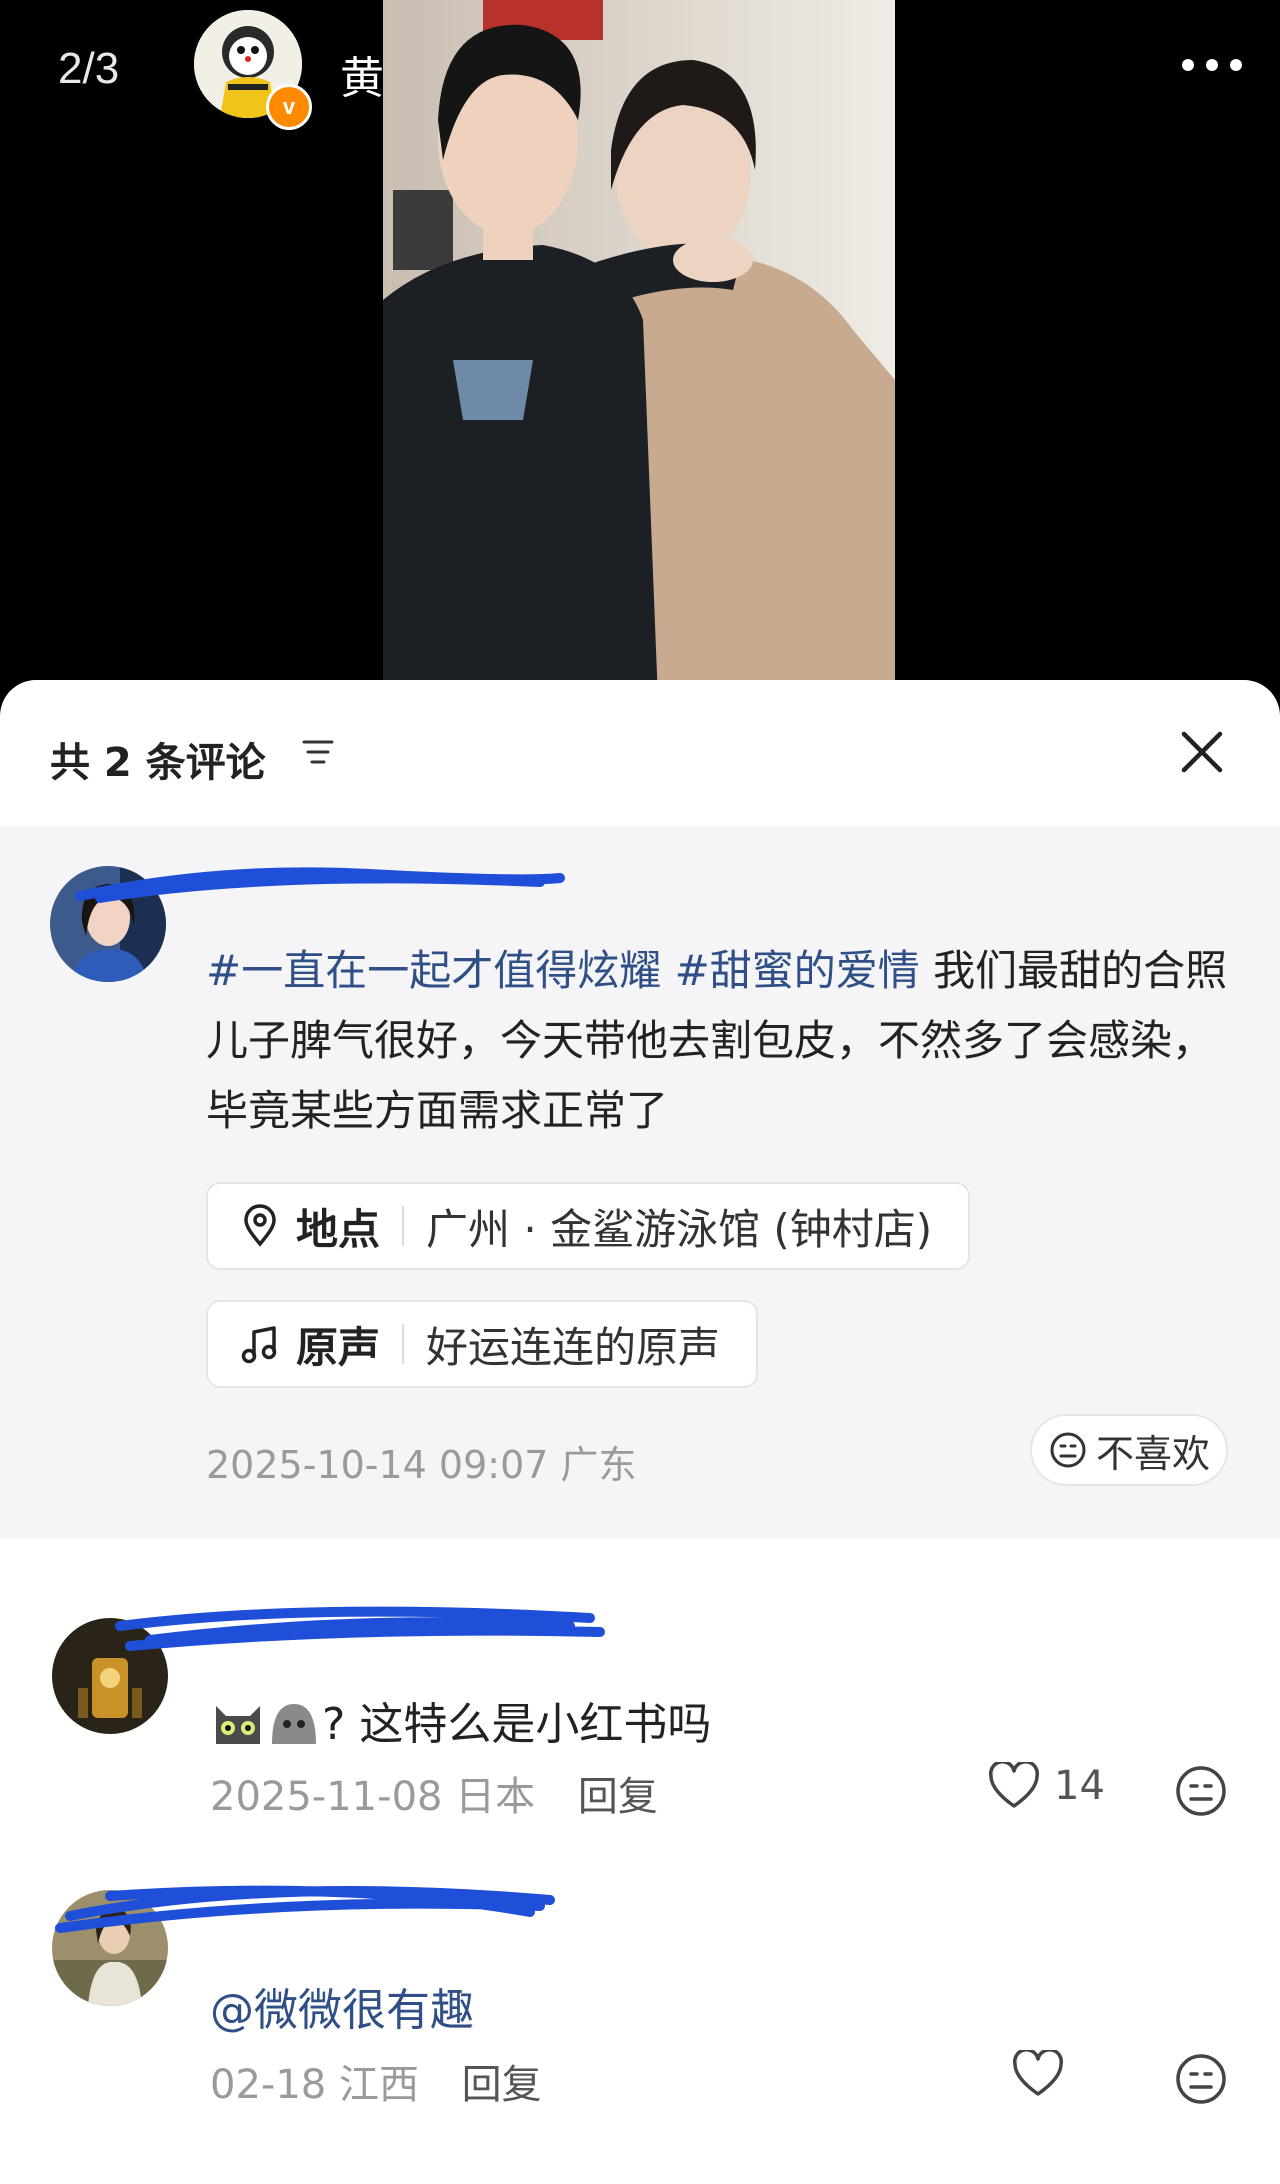  Describe the element at coordinates (238, 1727) in the screenshot. I see `cat-emoji-icon` at that location.